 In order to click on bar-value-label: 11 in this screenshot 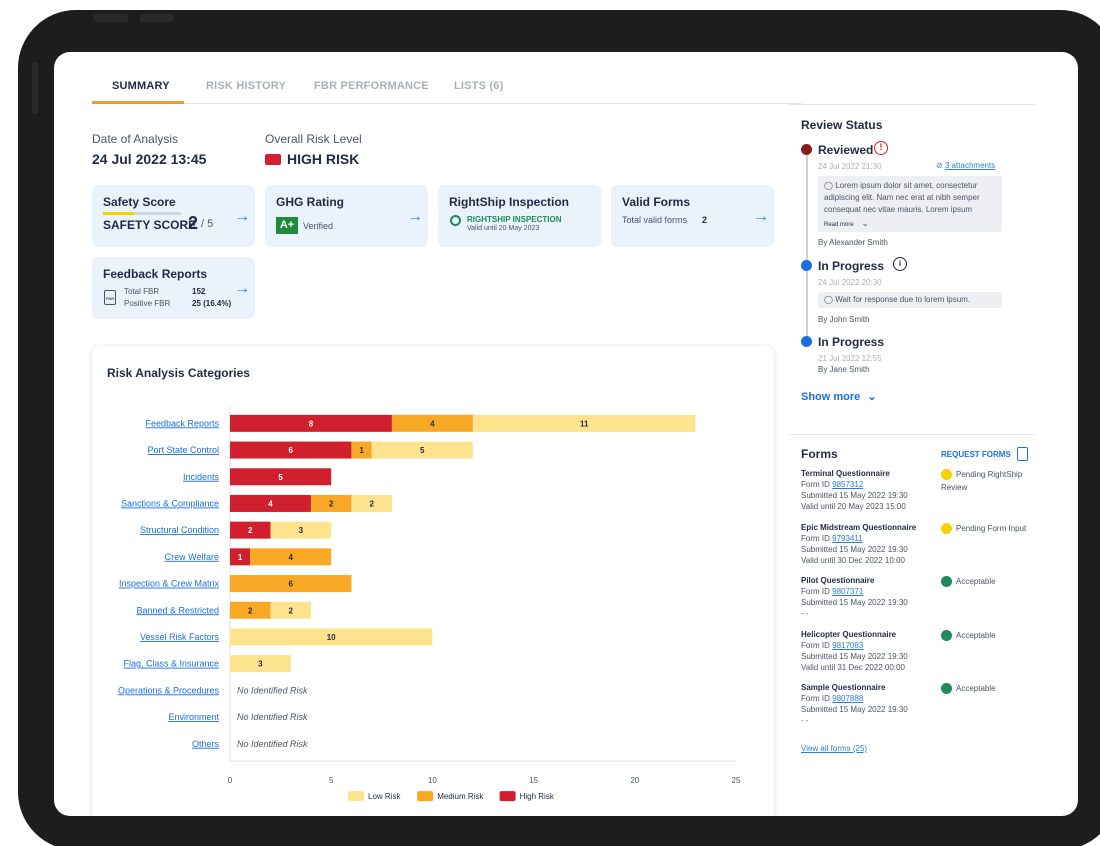, I will do `click(584, 423)`.